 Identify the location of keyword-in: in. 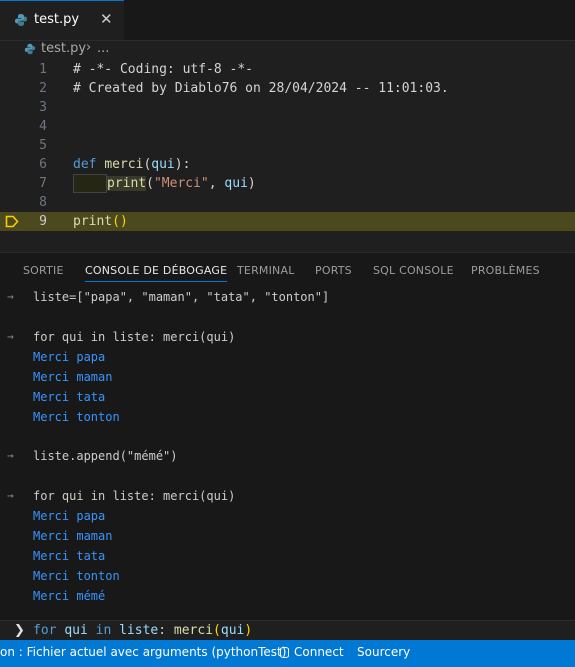
(103, 630).